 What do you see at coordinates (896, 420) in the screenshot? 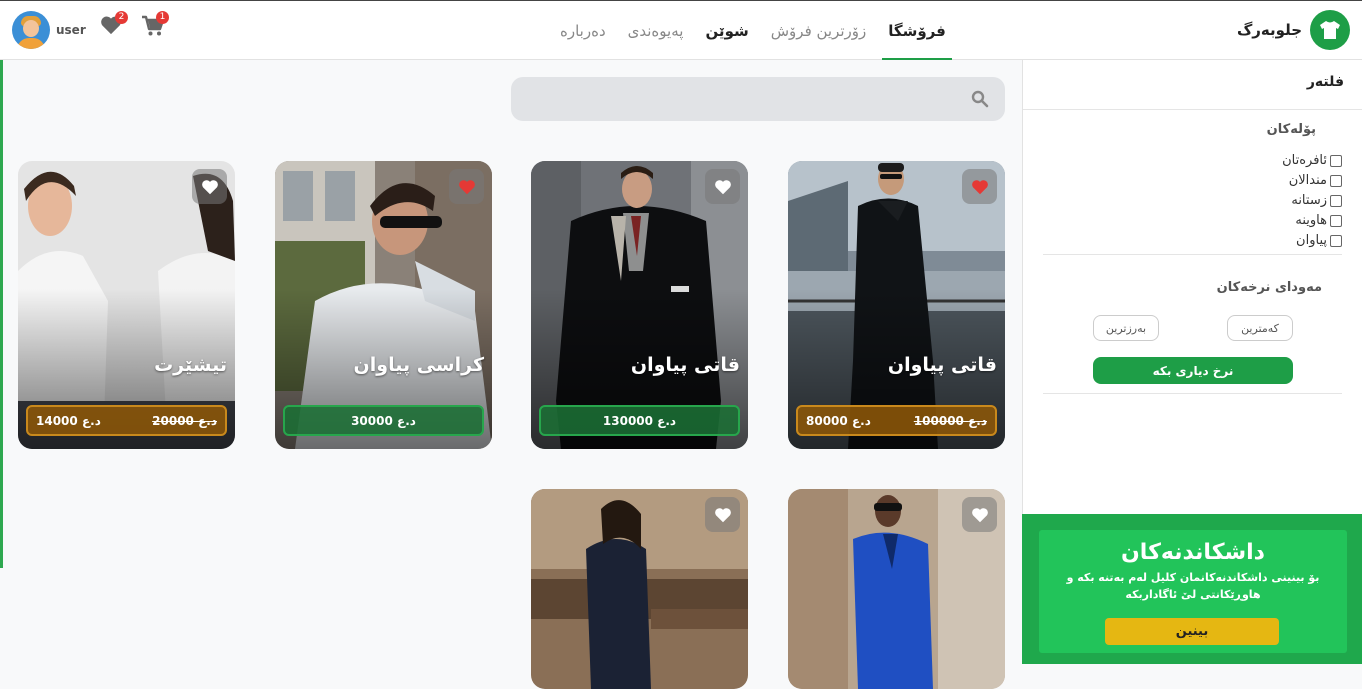
I see `price-bar: 80000 د.ع 100000 د.ع` at bounding box center [896, 420].